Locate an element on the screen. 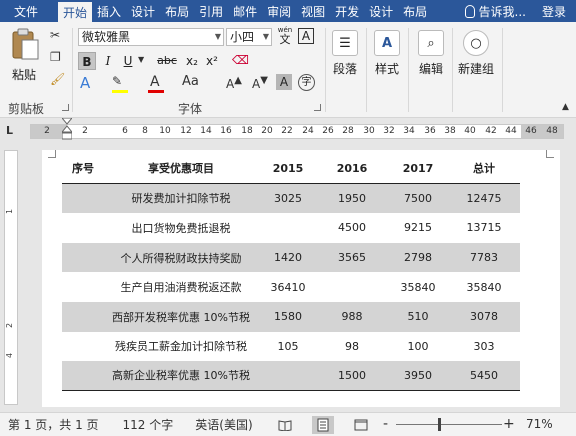 This screenshot has height=436, width=576. editing-button: ⌕ 编辑 is located at coordinates (431, 53).